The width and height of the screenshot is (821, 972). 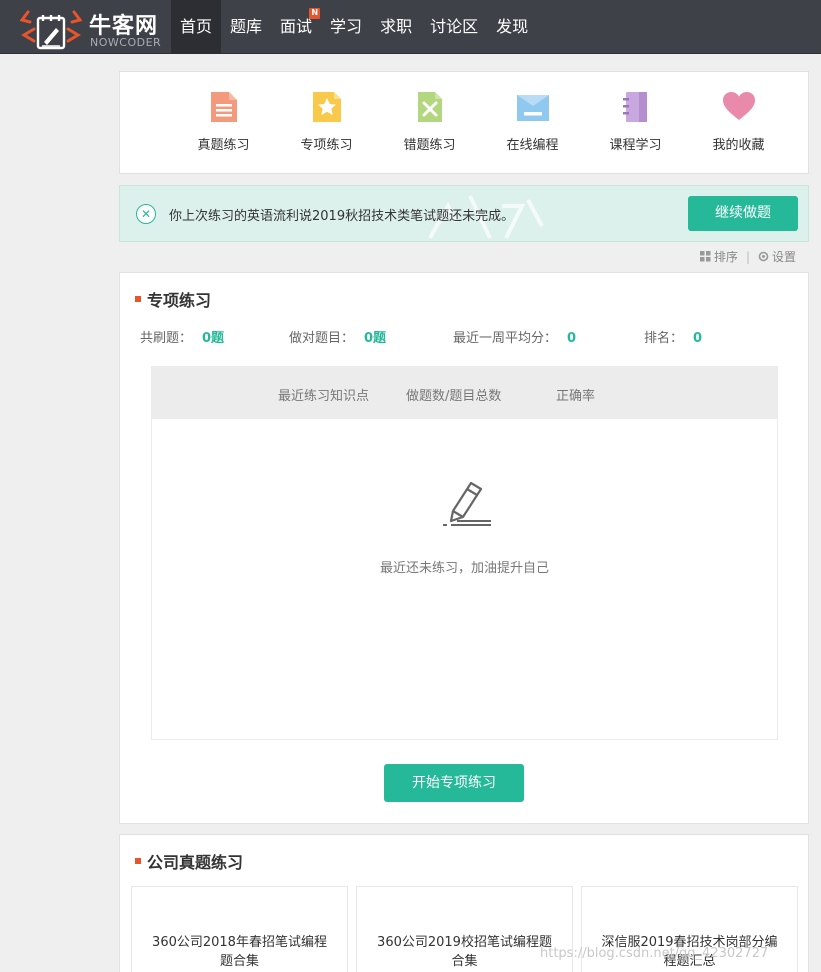 I want to click on section-title: 专项练习, so click(x=173, y=299).